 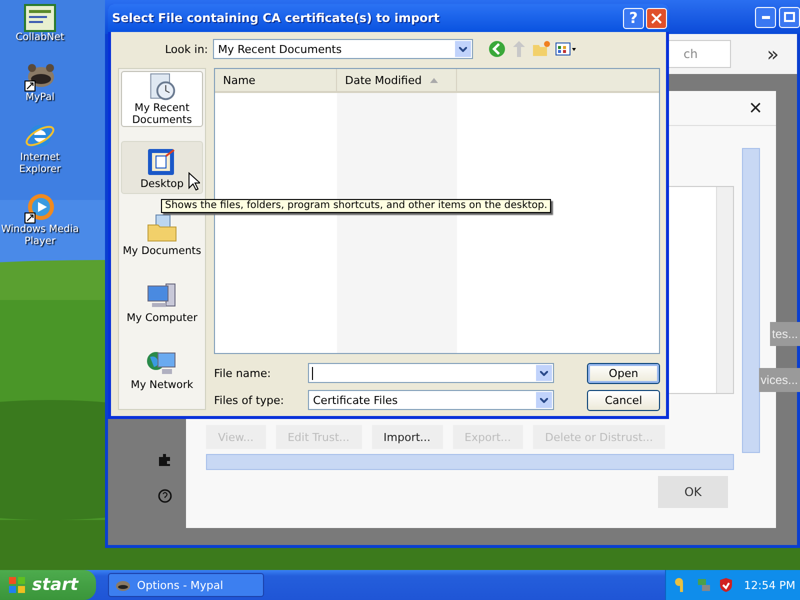 What do you see at coordinates (431, 373) in the screenshot?
I see `file-name-field` at bounding box center [431, 373].